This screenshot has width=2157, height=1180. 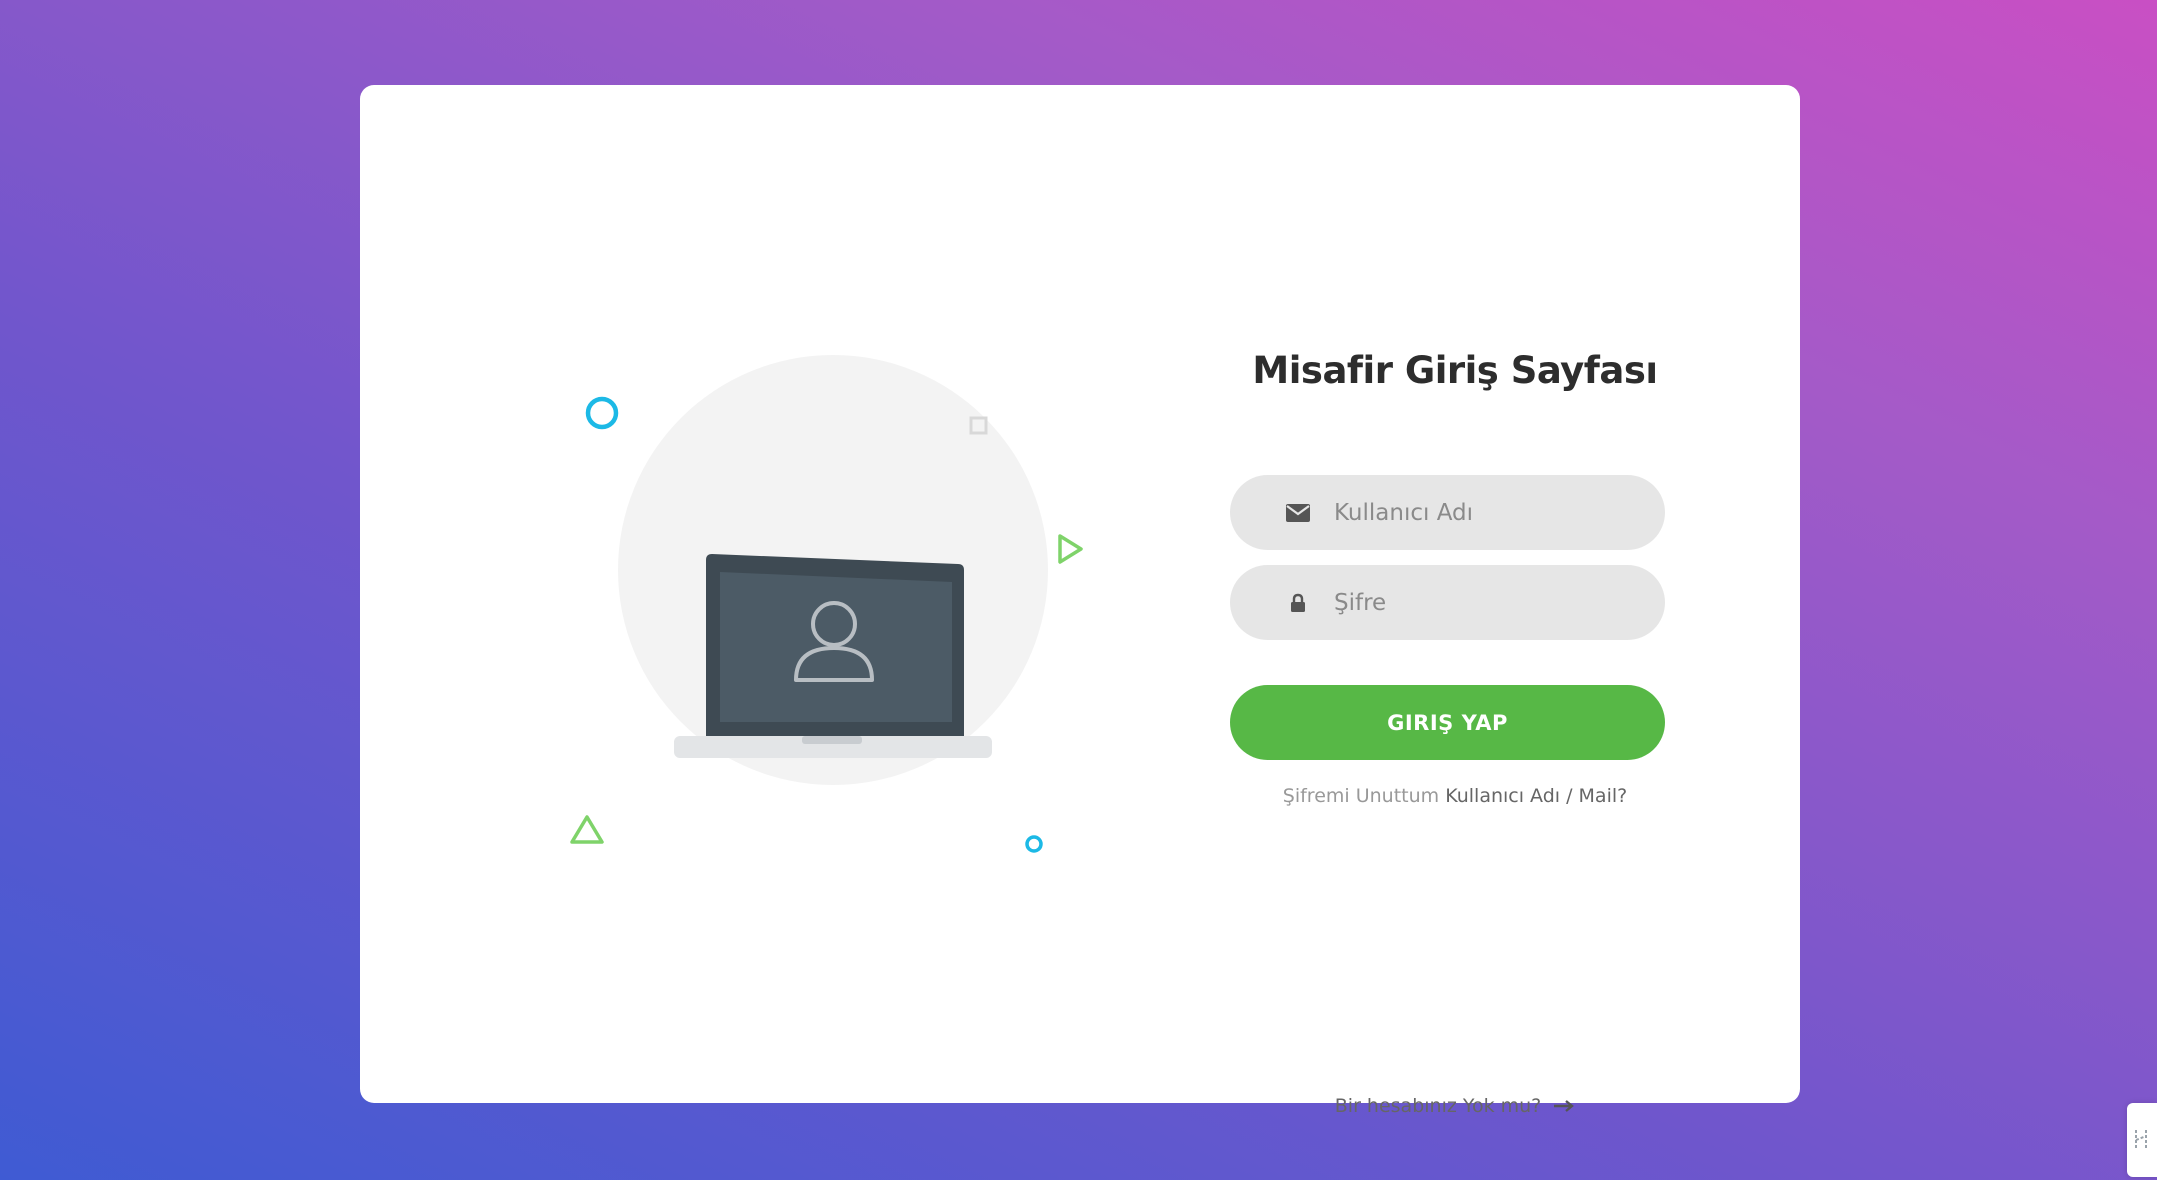 I want to click on signup-row: Bir hesabınız Yok mu?, so click(x=1455, y=1106).